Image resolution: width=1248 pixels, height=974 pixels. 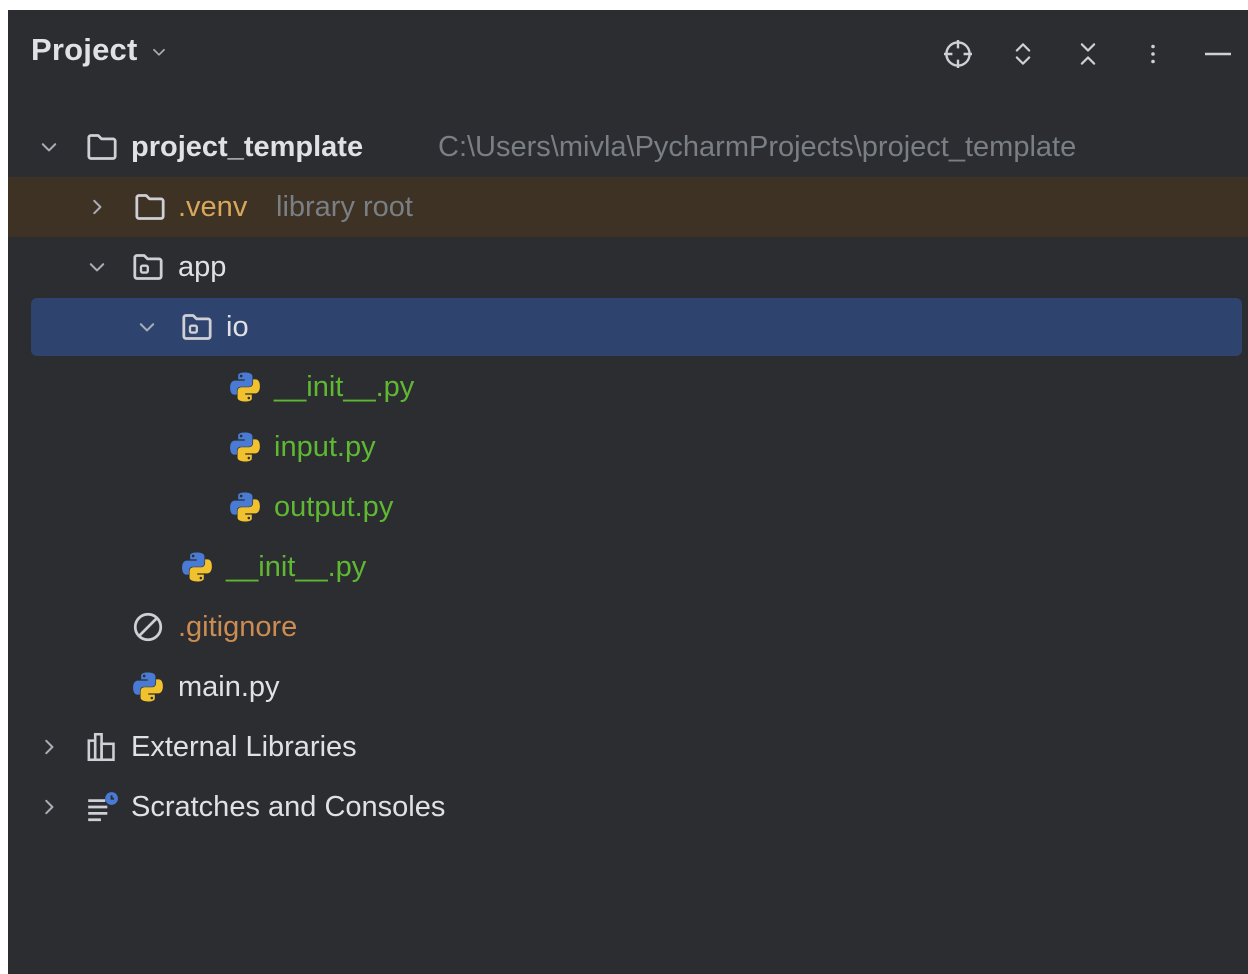 What do you see at coordinates (288, 807) in the screenshot?
I see `tree-node-label: Scratches and Consoles` at bounding box center [288, 807].